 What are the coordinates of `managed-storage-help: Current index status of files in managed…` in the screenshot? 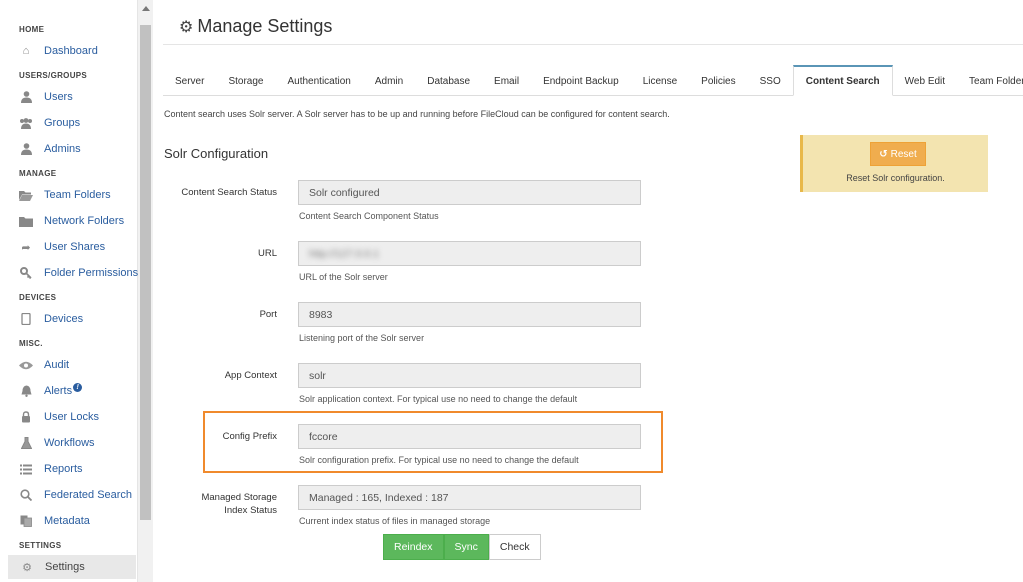 It's located at (395, 521).